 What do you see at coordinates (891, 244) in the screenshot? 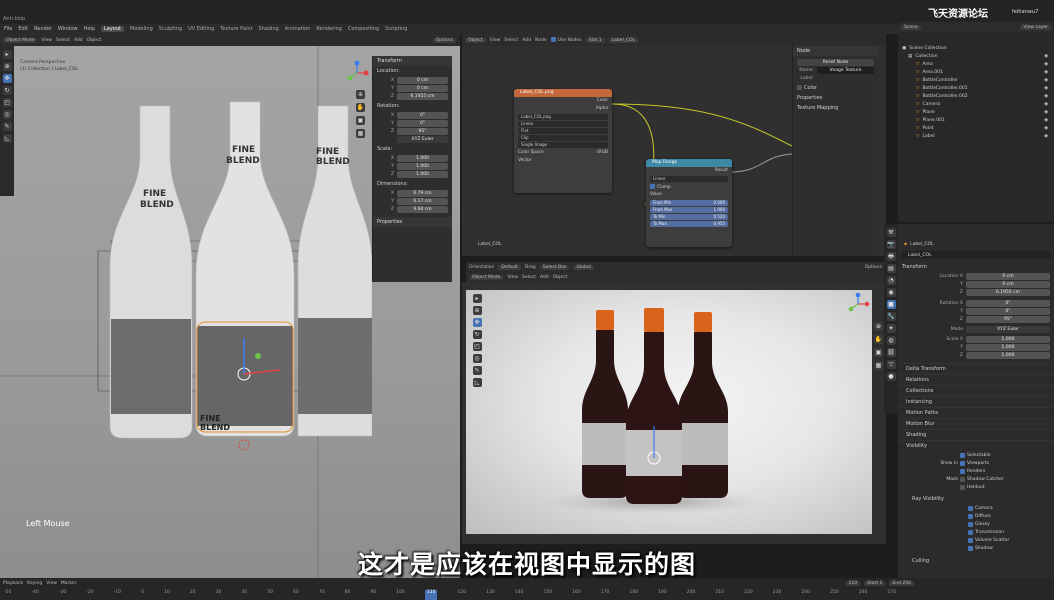
I see `render-tab-icon: 📷` at bounding box center [891, 244].